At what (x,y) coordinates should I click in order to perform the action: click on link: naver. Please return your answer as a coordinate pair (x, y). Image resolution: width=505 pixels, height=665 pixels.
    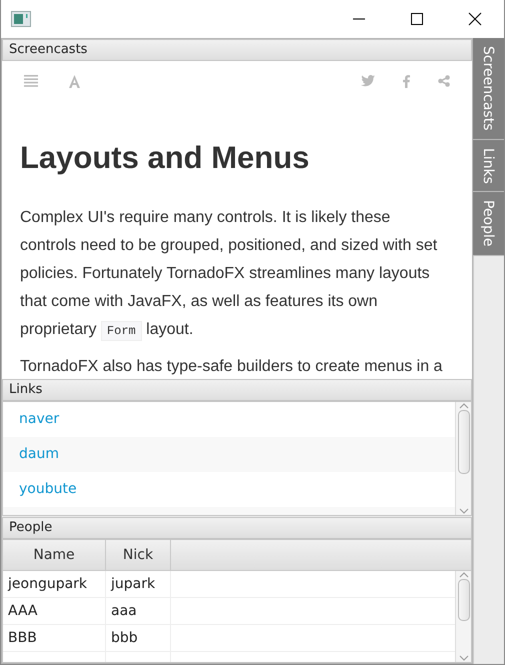
    Looking at the image, I should click on (39, 419).